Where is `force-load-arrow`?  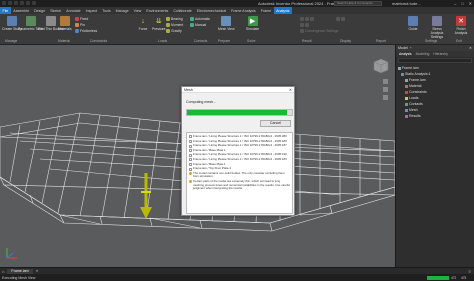
force-load-arrow is located at coordinates (146, 198).